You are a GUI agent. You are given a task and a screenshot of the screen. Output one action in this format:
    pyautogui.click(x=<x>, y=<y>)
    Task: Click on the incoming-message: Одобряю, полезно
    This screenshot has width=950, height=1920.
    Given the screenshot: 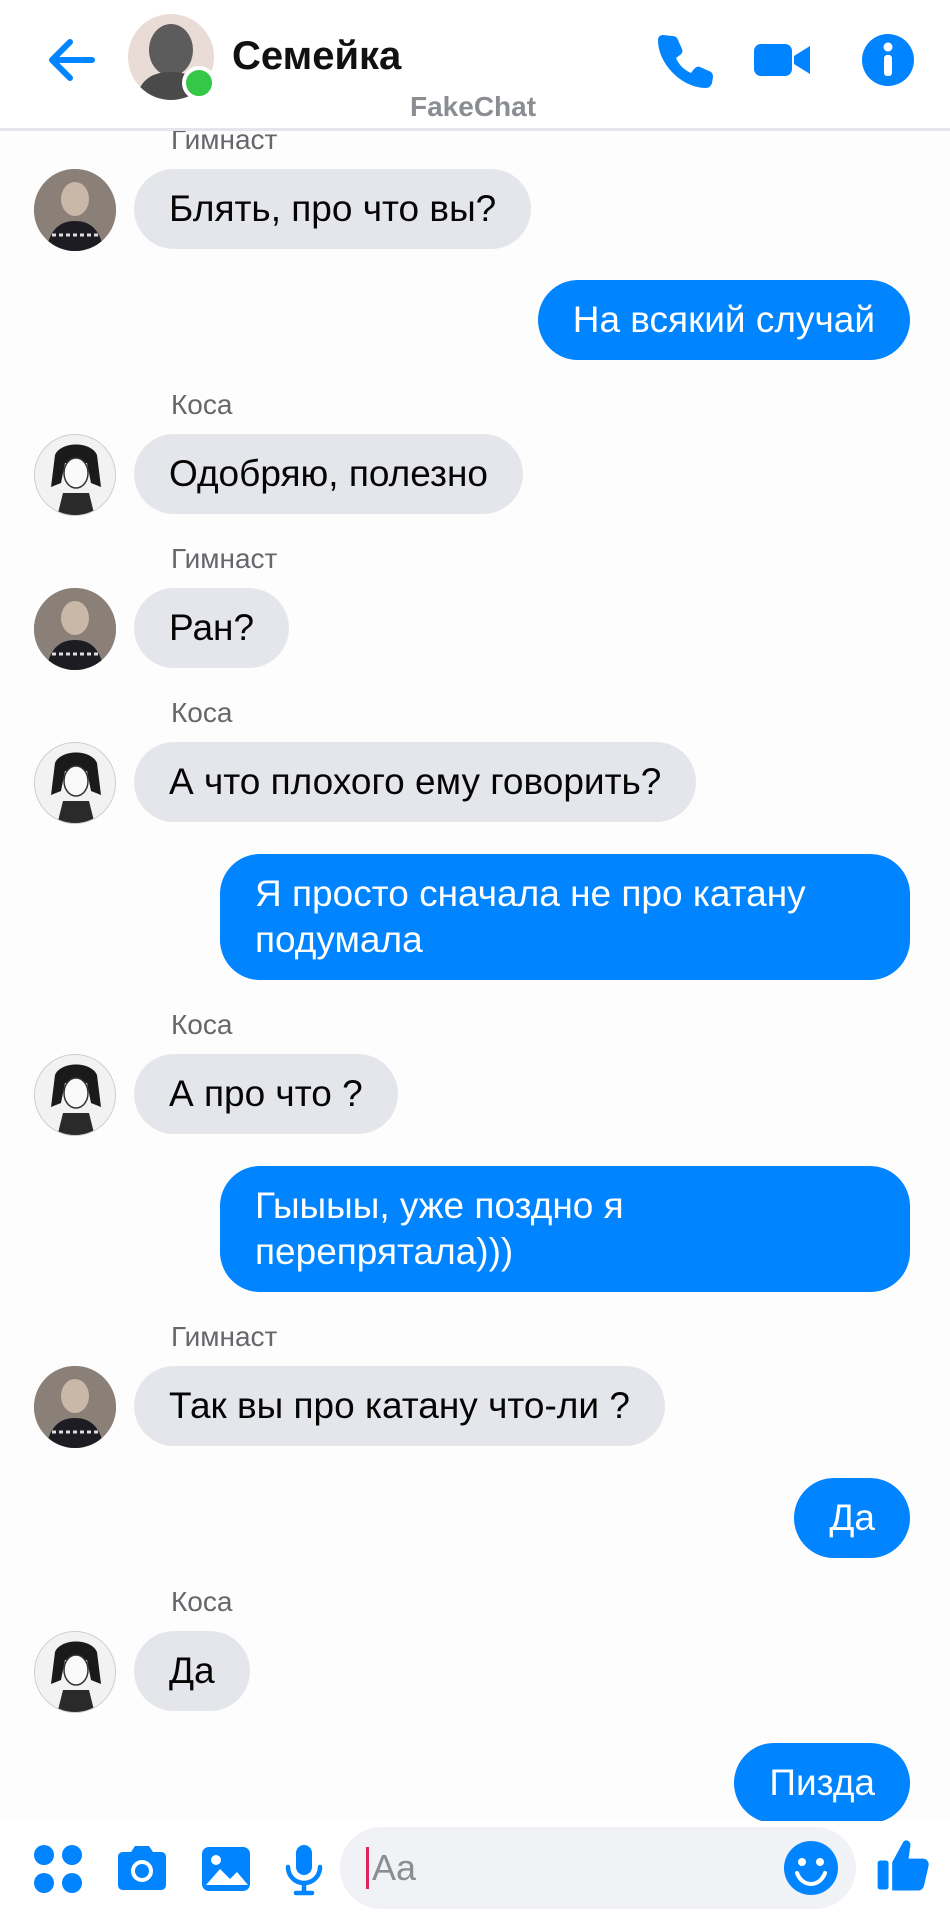 What is the action you would take?
    pyautogui.click(x=328, y=474)
    